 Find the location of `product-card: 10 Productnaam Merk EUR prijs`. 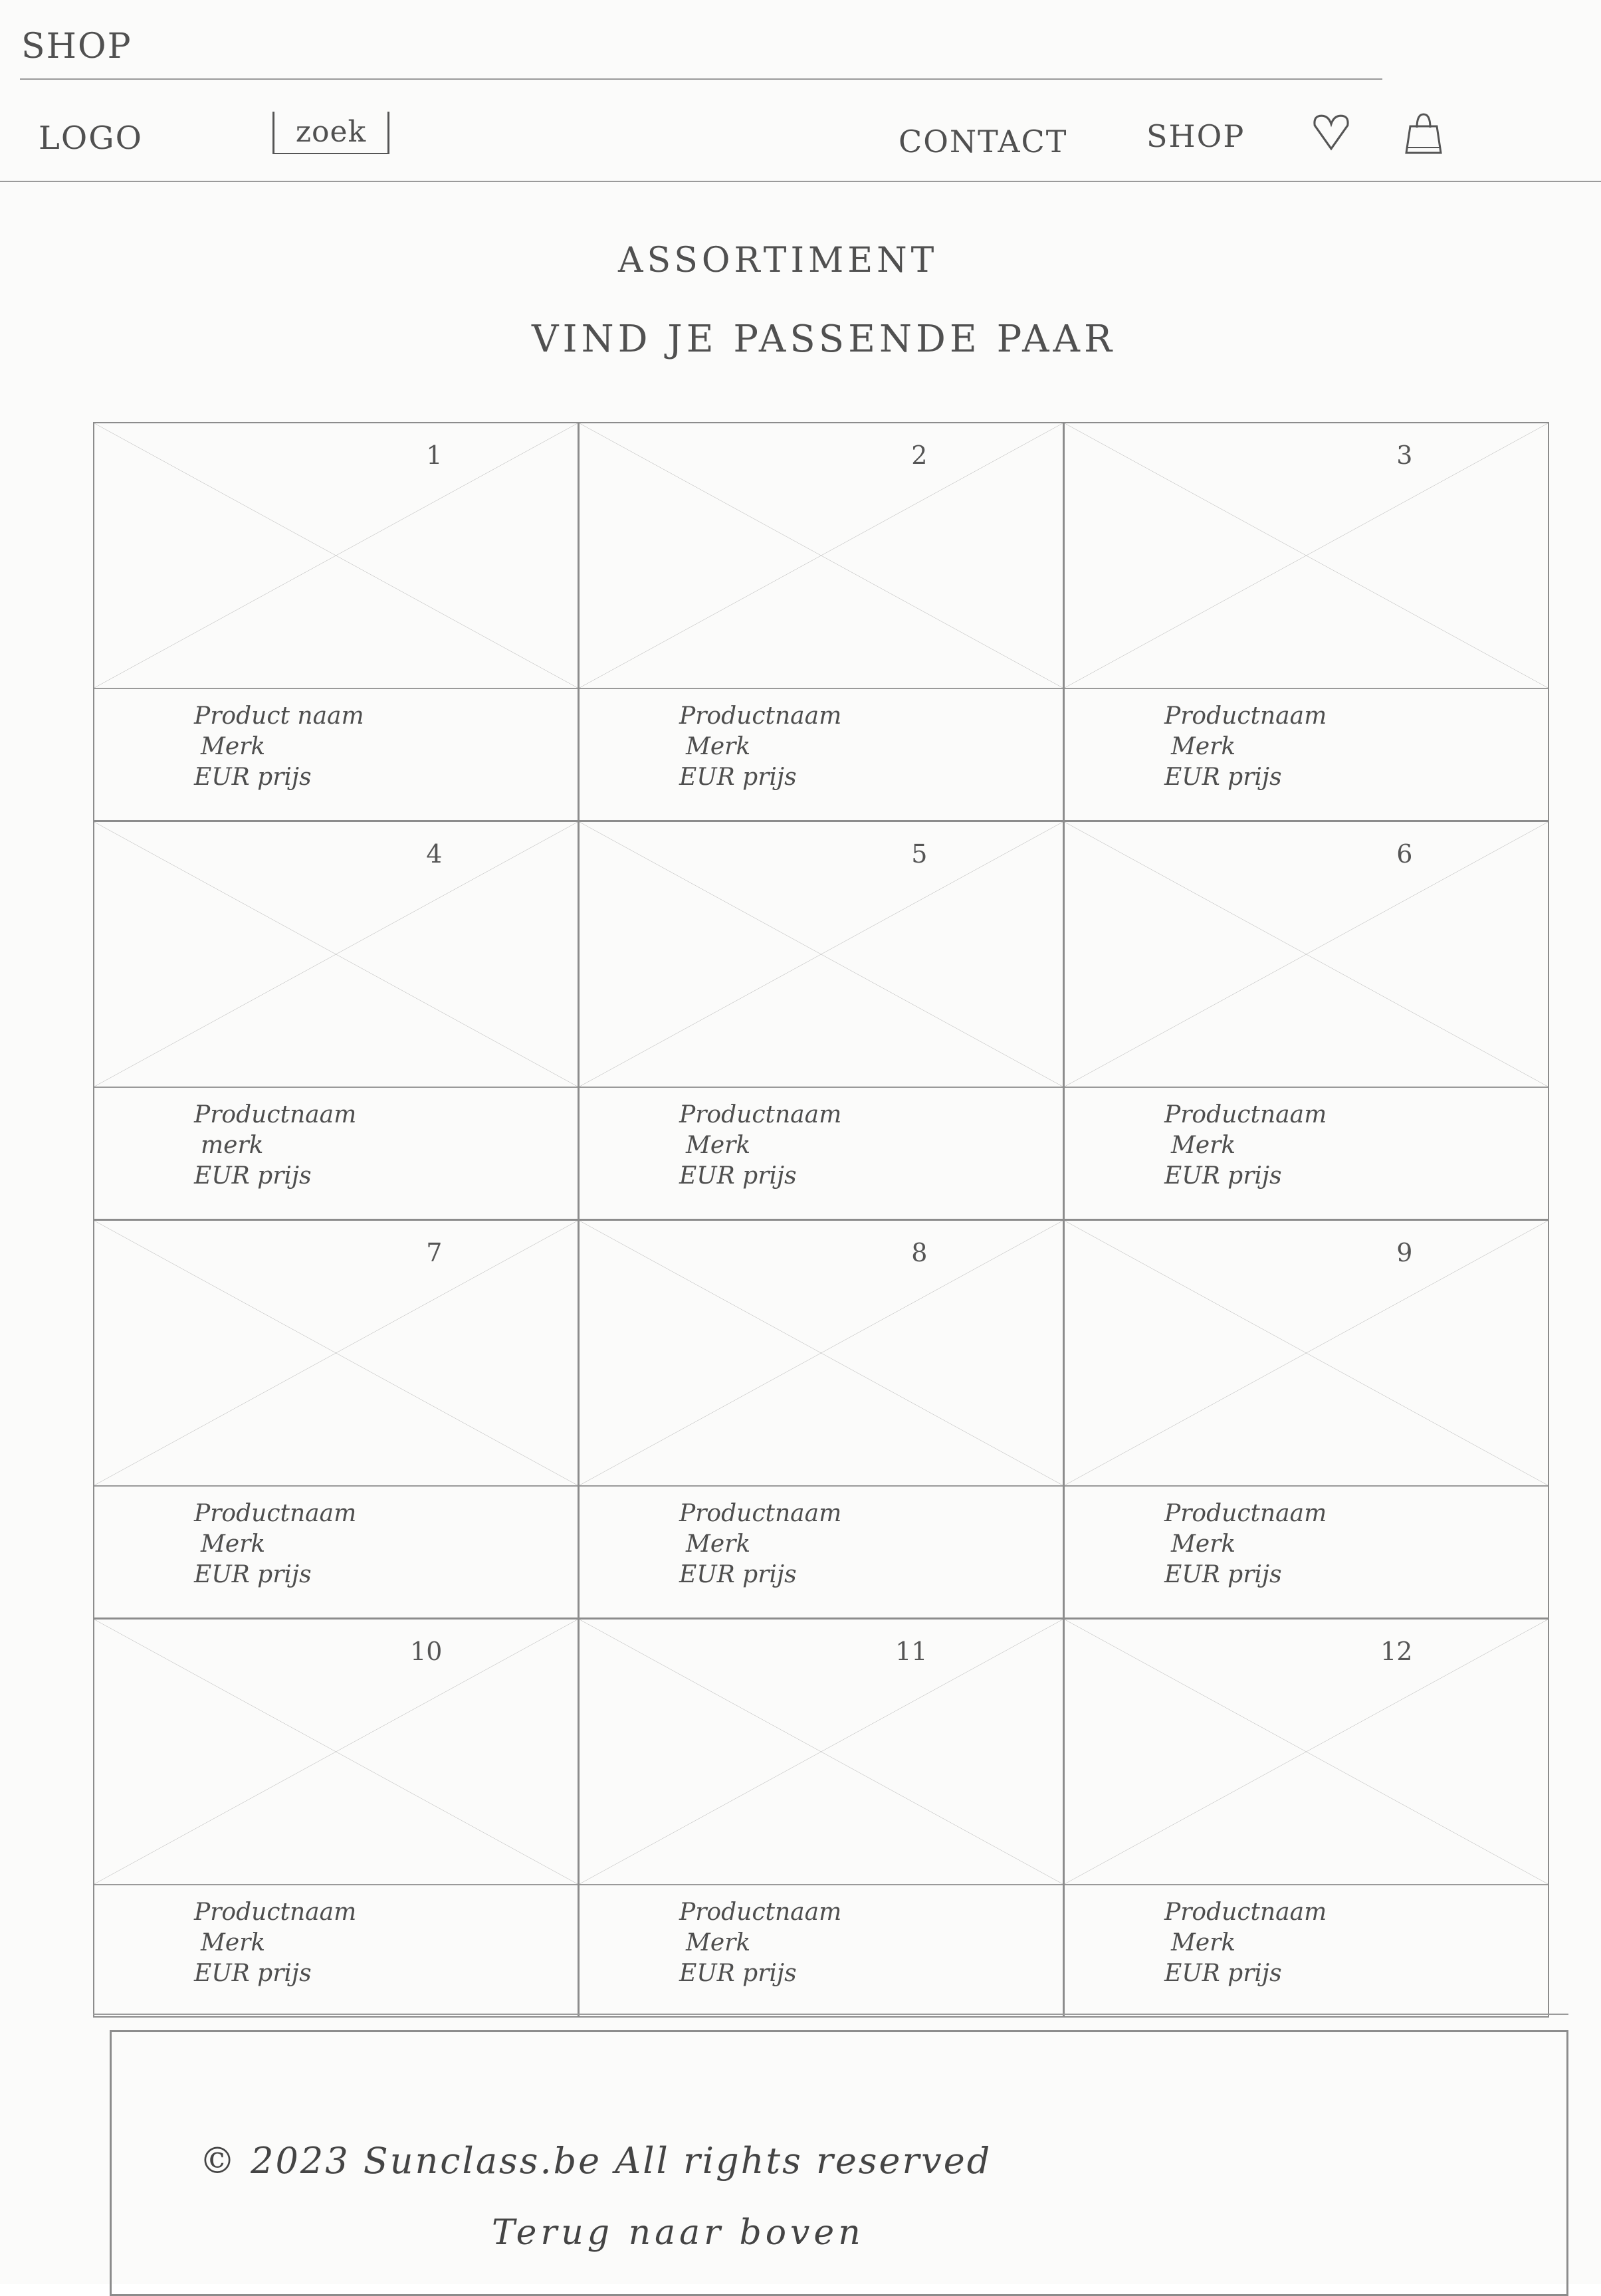

product-card: 10 Productnaam Merk EUR prijs is located at coordinates (336, 1818).